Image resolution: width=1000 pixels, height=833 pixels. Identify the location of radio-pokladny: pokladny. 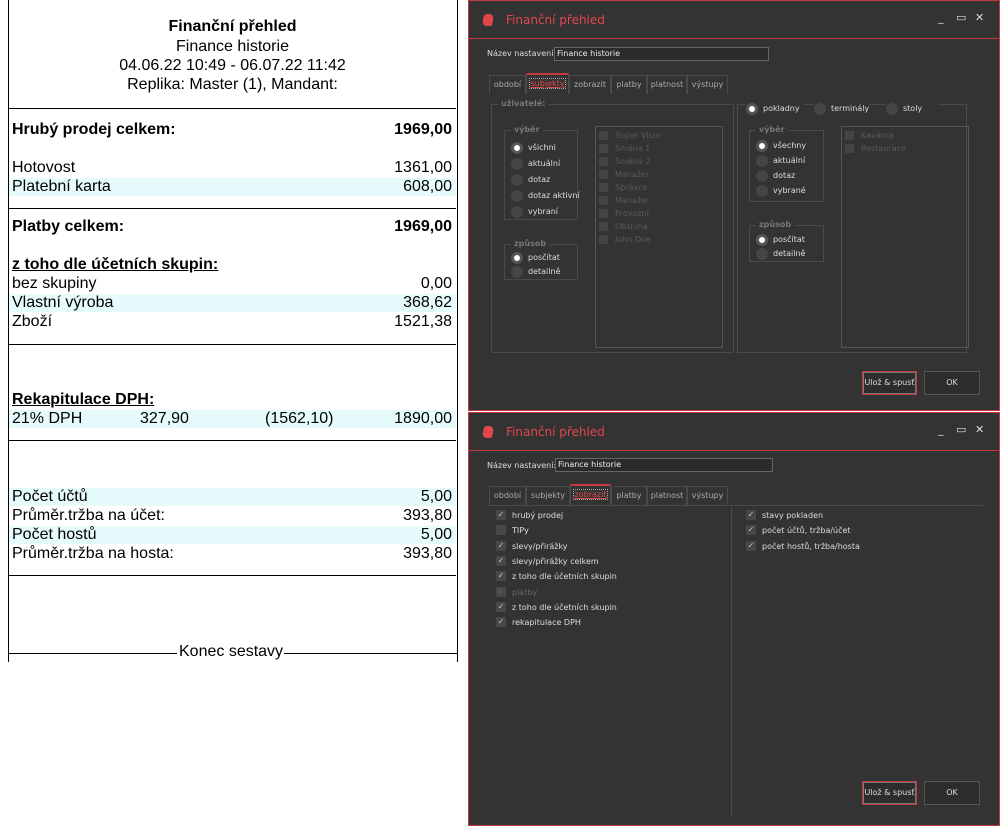
(775, 109).